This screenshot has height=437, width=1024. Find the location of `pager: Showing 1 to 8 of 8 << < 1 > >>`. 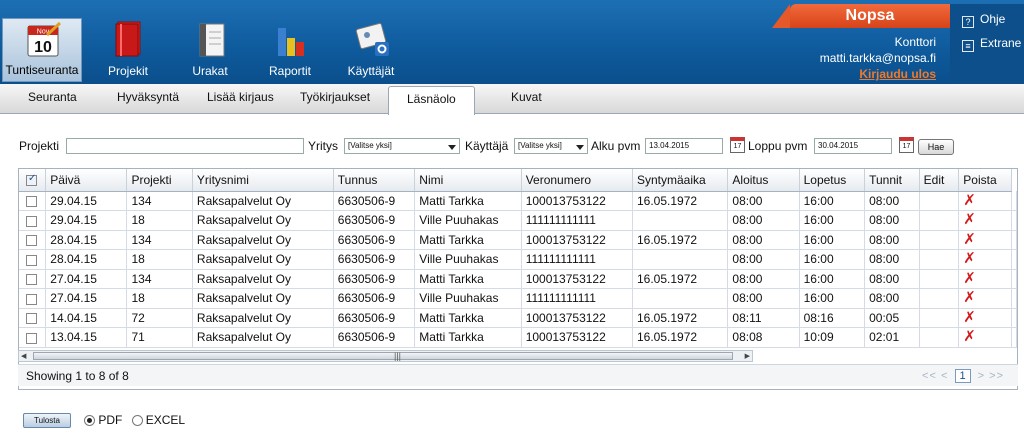

pager: Showing 1 to 8 of 8 << < 1 > >> is located at coordinates (518, 375).